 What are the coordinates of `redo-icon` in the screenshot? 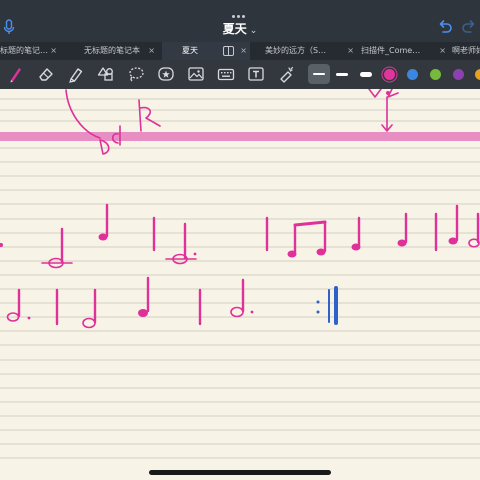 It's located at (469, 27).